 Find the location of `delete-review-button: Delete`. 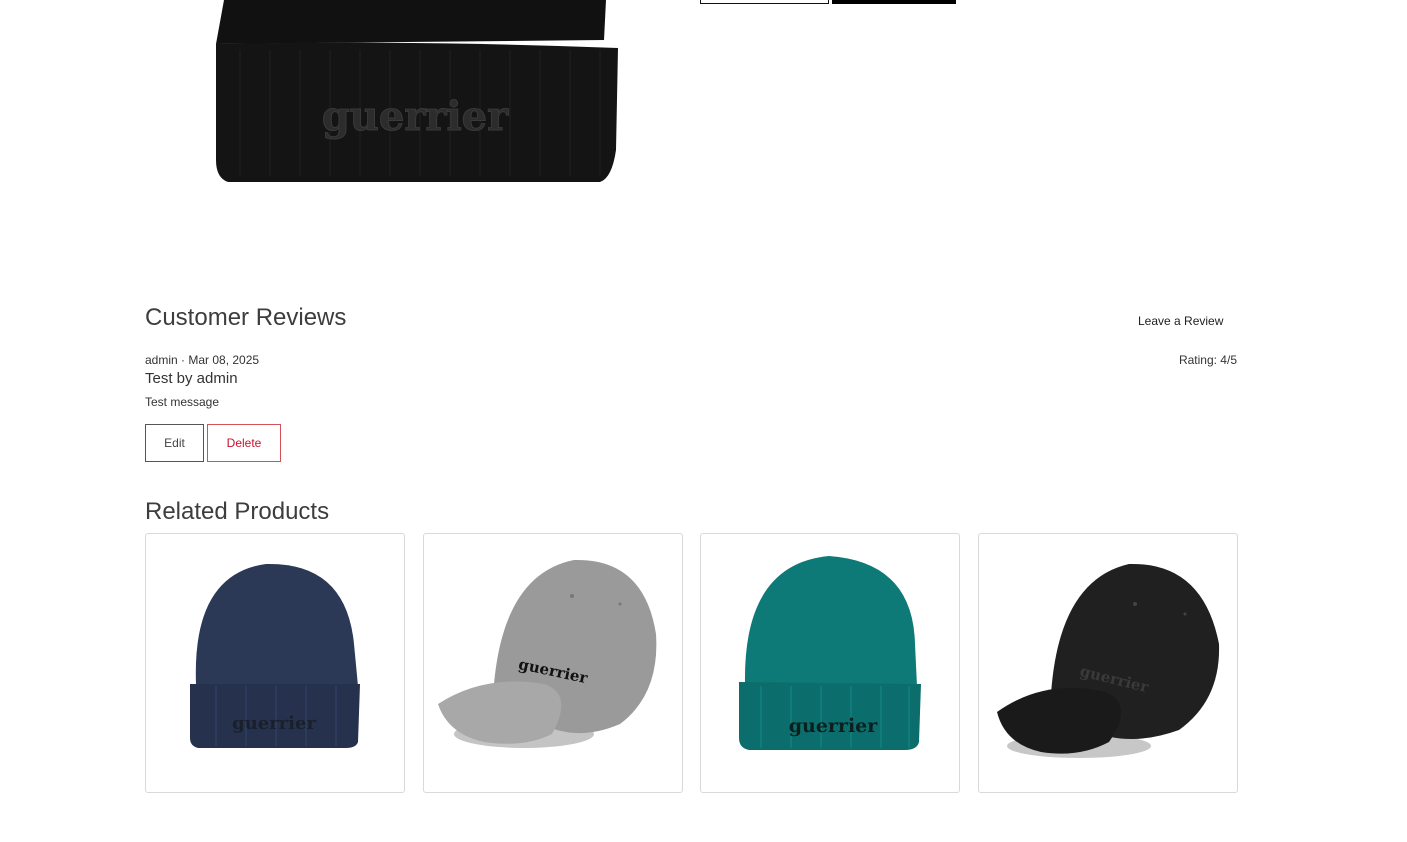

delete-review-button: Delete is located at coordinates (244, 443).